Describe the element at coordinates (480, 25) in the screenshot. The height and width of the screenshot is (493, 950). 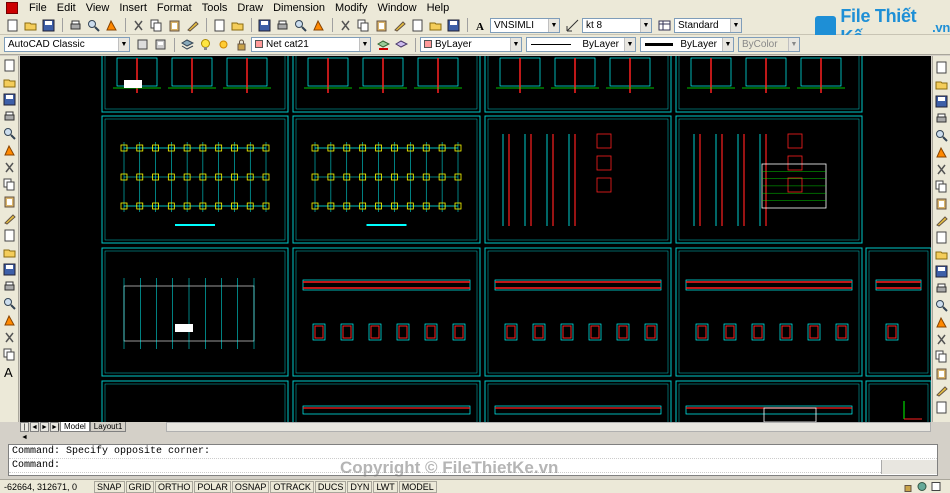
I see `text-style-icon: A` at that location.